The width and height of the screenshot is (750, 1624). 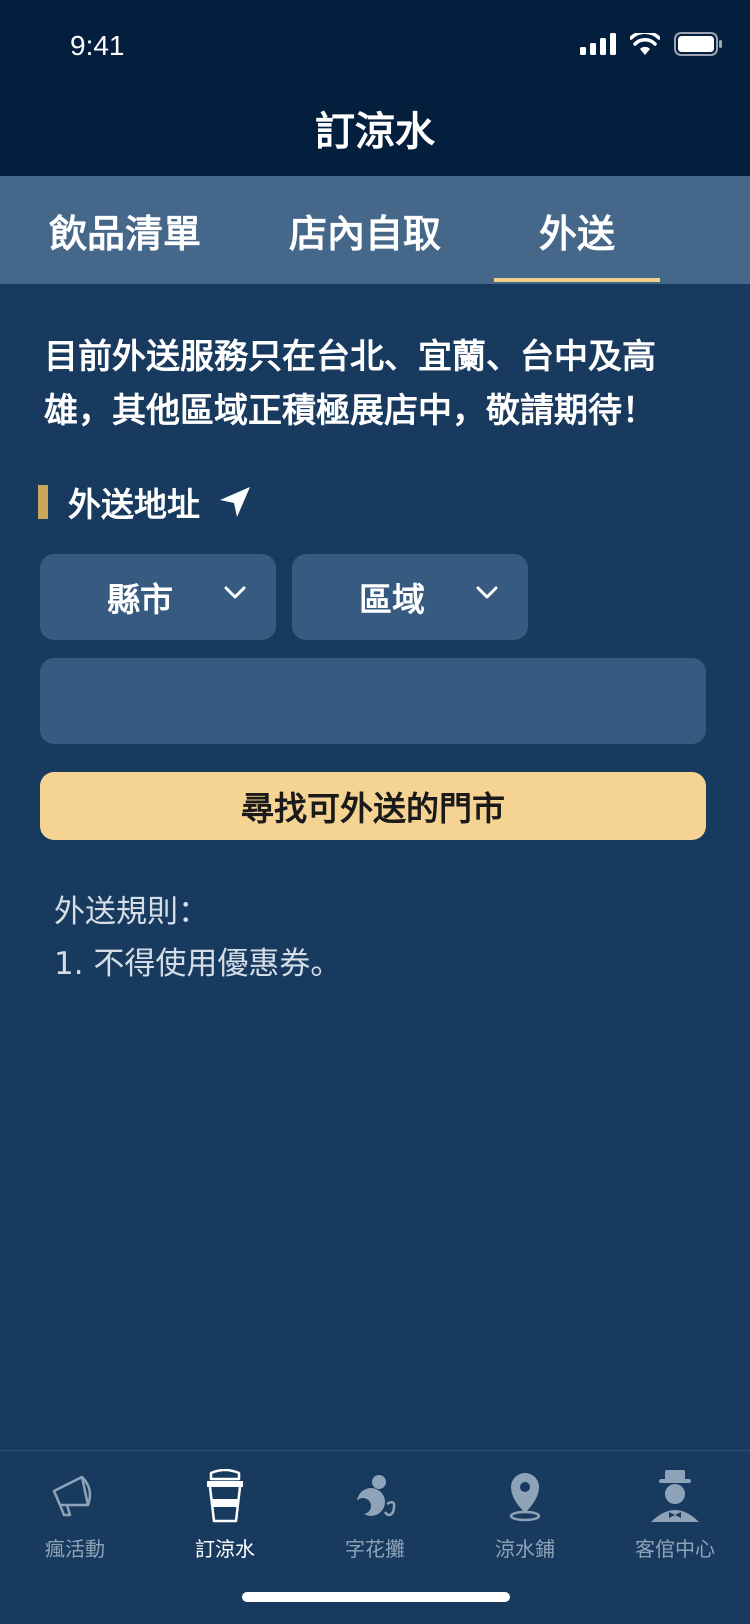 What do you see at coordinates (577, 230) in the screenshot?
I see `tab-delivery: 外送` at bounding box center [577, 230].